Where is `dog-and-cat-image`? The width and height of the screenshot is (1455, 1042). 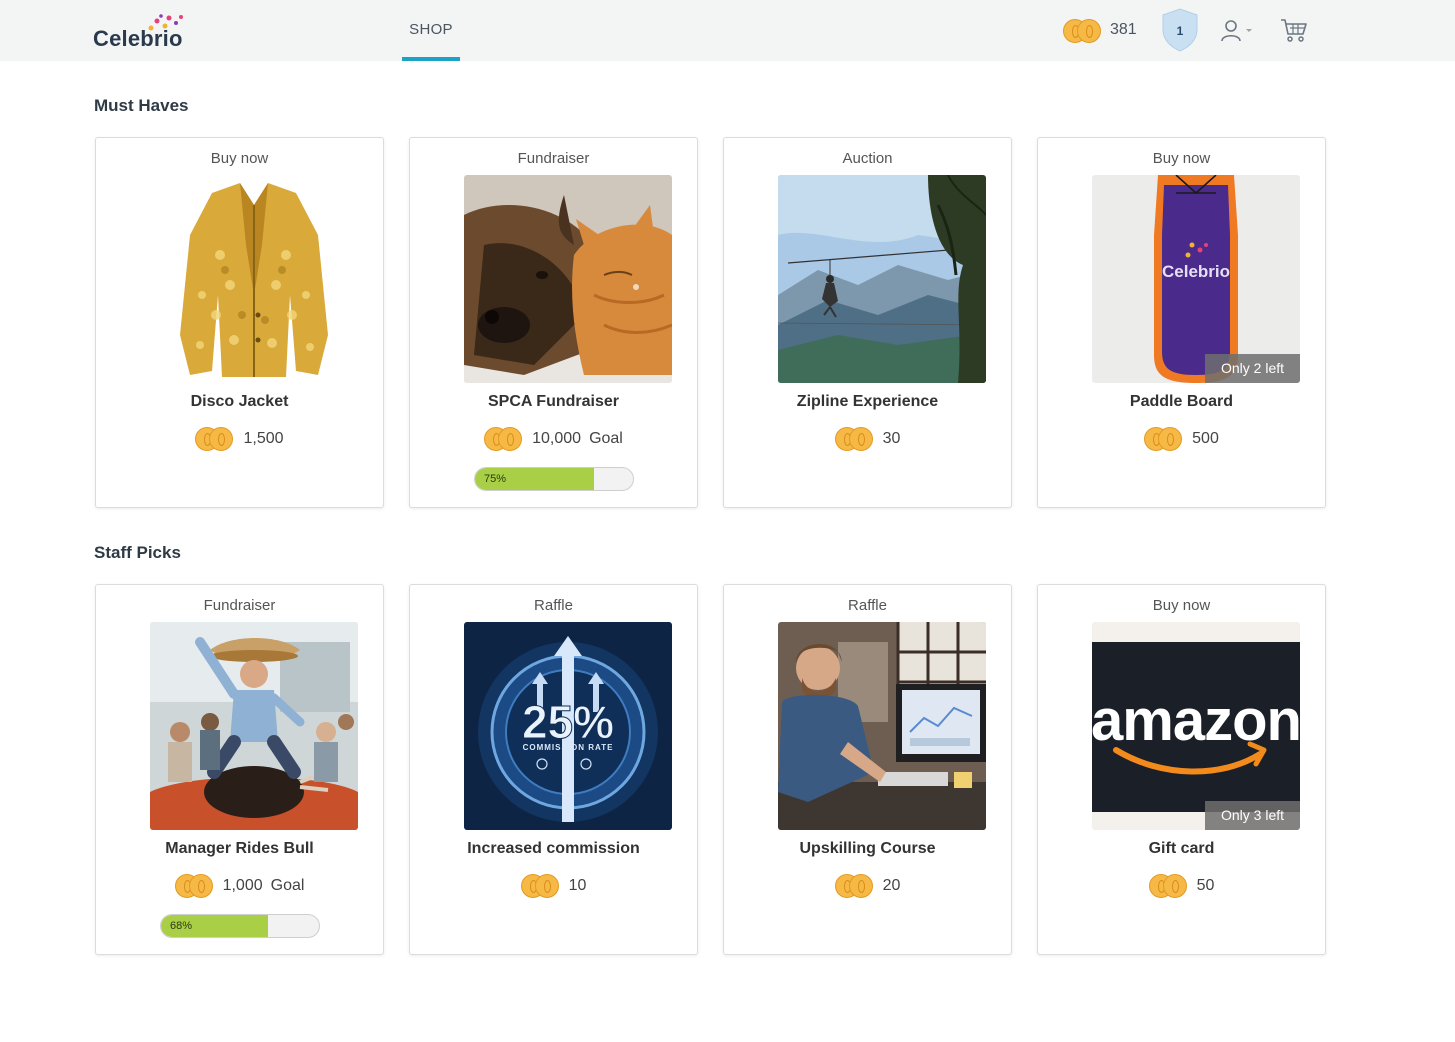 dog-and-cat-image is located at coordinates (568, 279).